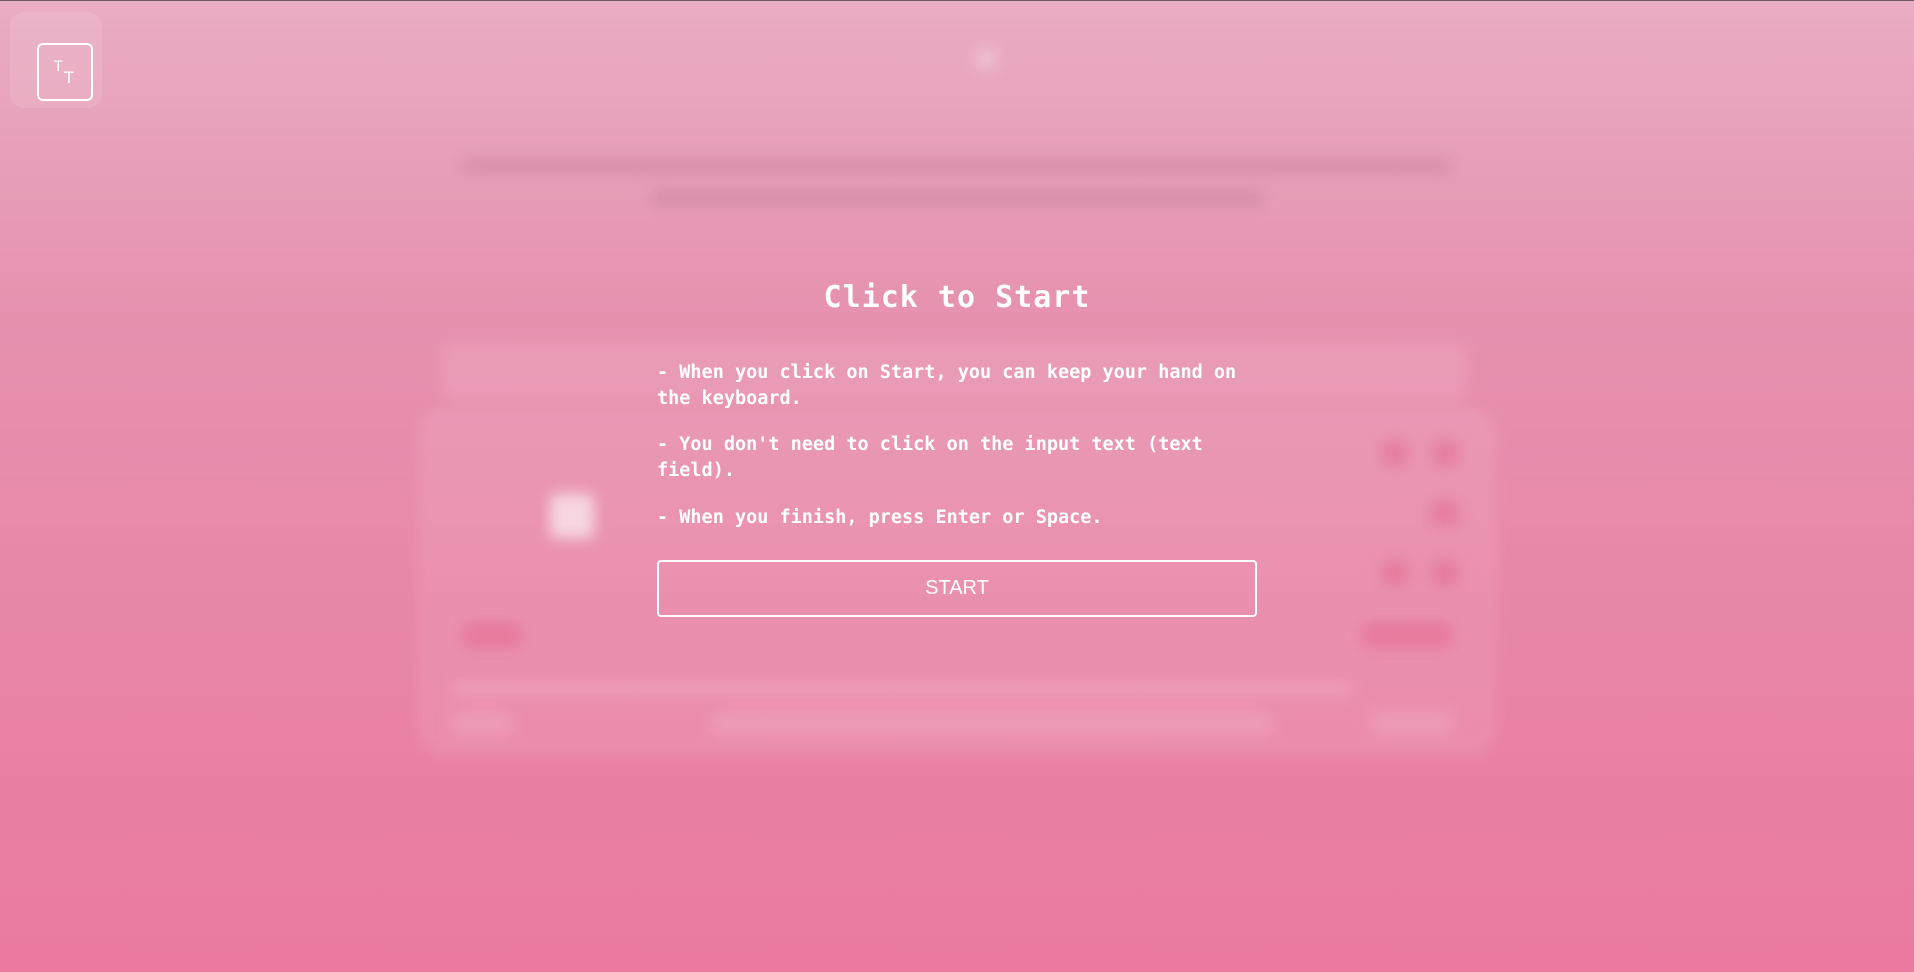 The width and height of the screenshot is (1914, 972). I want to click on logo-container: T T, so click(56, 60).